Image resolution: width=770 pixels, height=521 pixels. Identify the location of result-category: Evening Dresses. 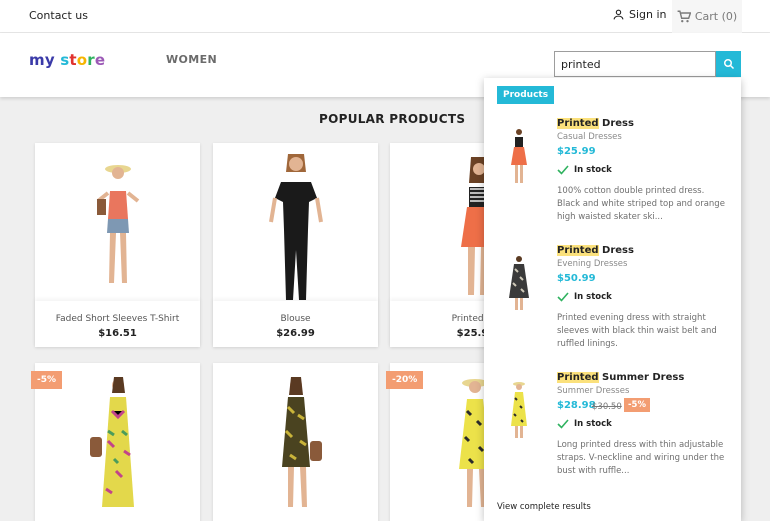
(592, 264).